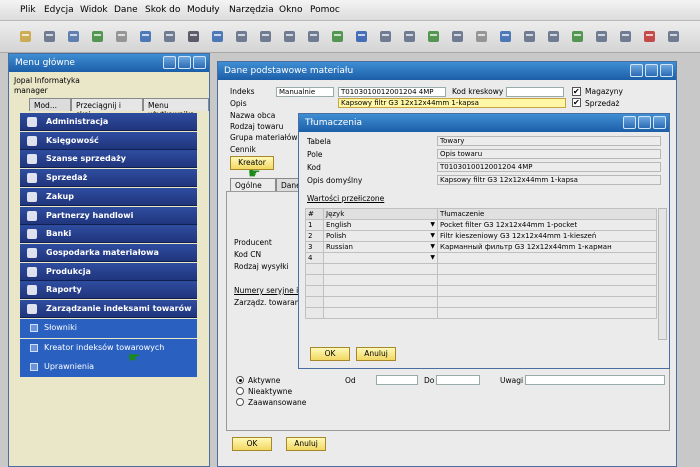 This screenshot has width=700, height=467. Describe the element at coordinates (547, 225) in the screenshot. I see `translation-cell: Pocket filter G3 12x12x44mm 1-pocket` at that location.